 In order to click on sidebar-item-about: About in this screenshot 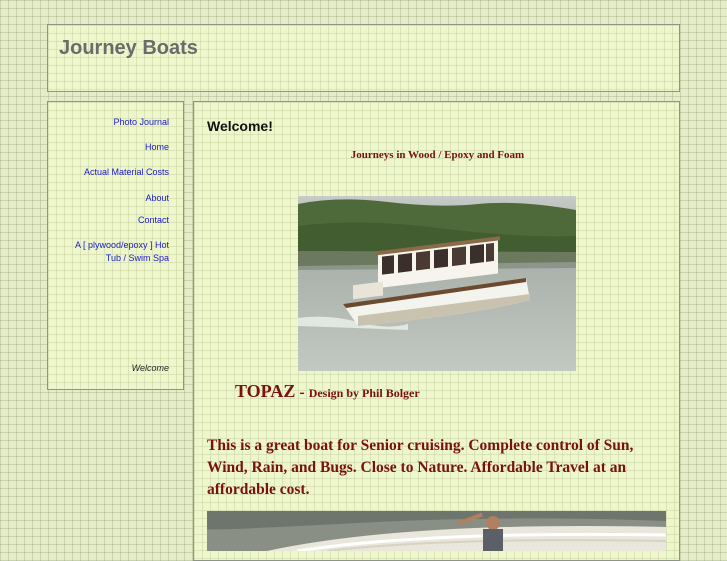, I will do `click(114, 198)`.